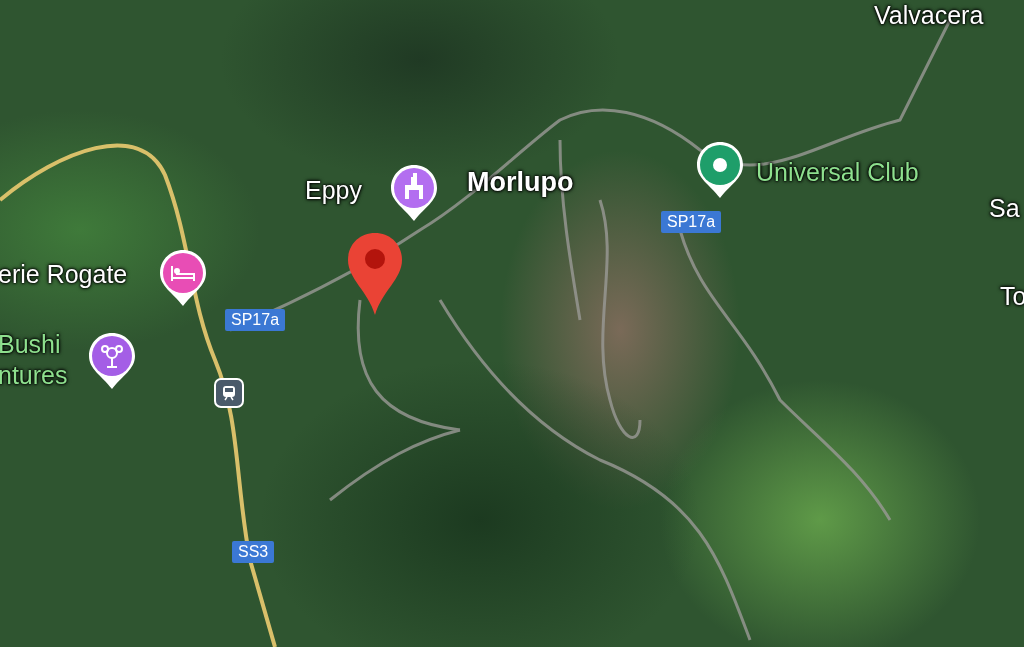 The height and width of the screenshot is (647, 1024). Describe the element at coordinates (520, 182) in the screenshot. I see `map-label: Morlupo` at that location.